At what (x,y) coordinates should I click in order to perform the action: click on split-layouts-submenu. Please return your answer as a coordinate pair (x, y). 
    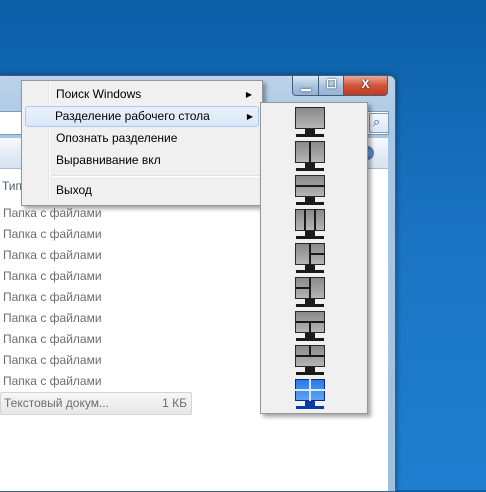
    Looking at the image, I should click on (314, 258).